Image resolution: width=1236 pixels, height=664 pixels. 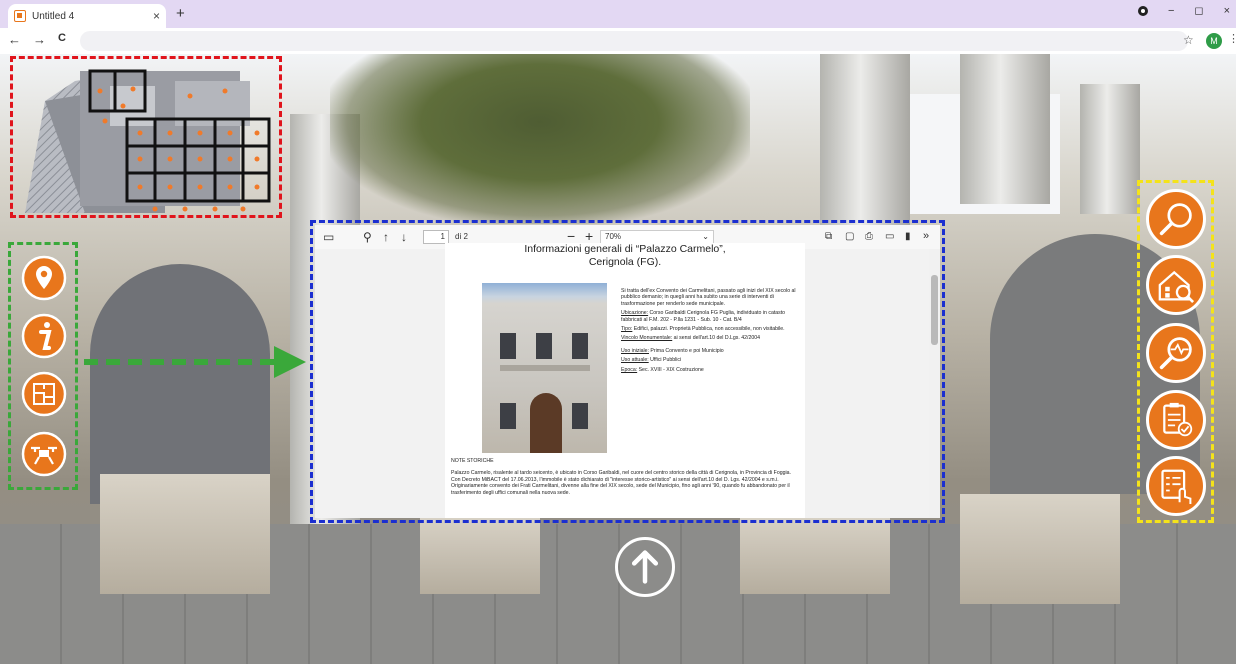 I want to click on tipo-label: Tipo:, so click(x=627, y=329).